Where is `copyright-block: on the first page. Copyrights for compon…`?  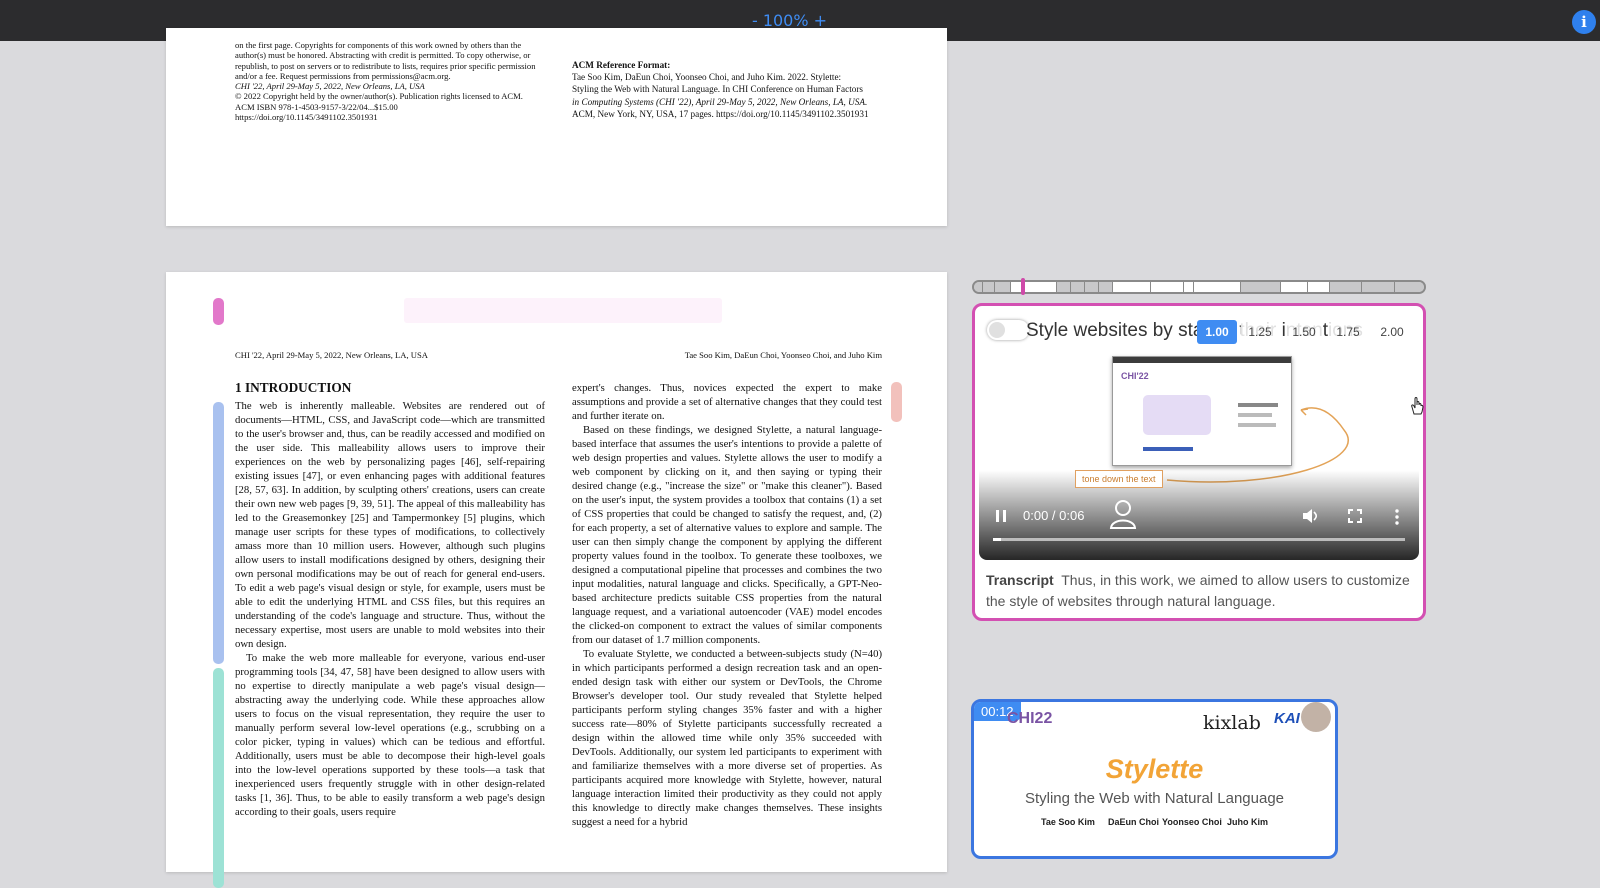 copyright-block: on the first page. Copyrights for compon… is located at coordinates (390, 81).